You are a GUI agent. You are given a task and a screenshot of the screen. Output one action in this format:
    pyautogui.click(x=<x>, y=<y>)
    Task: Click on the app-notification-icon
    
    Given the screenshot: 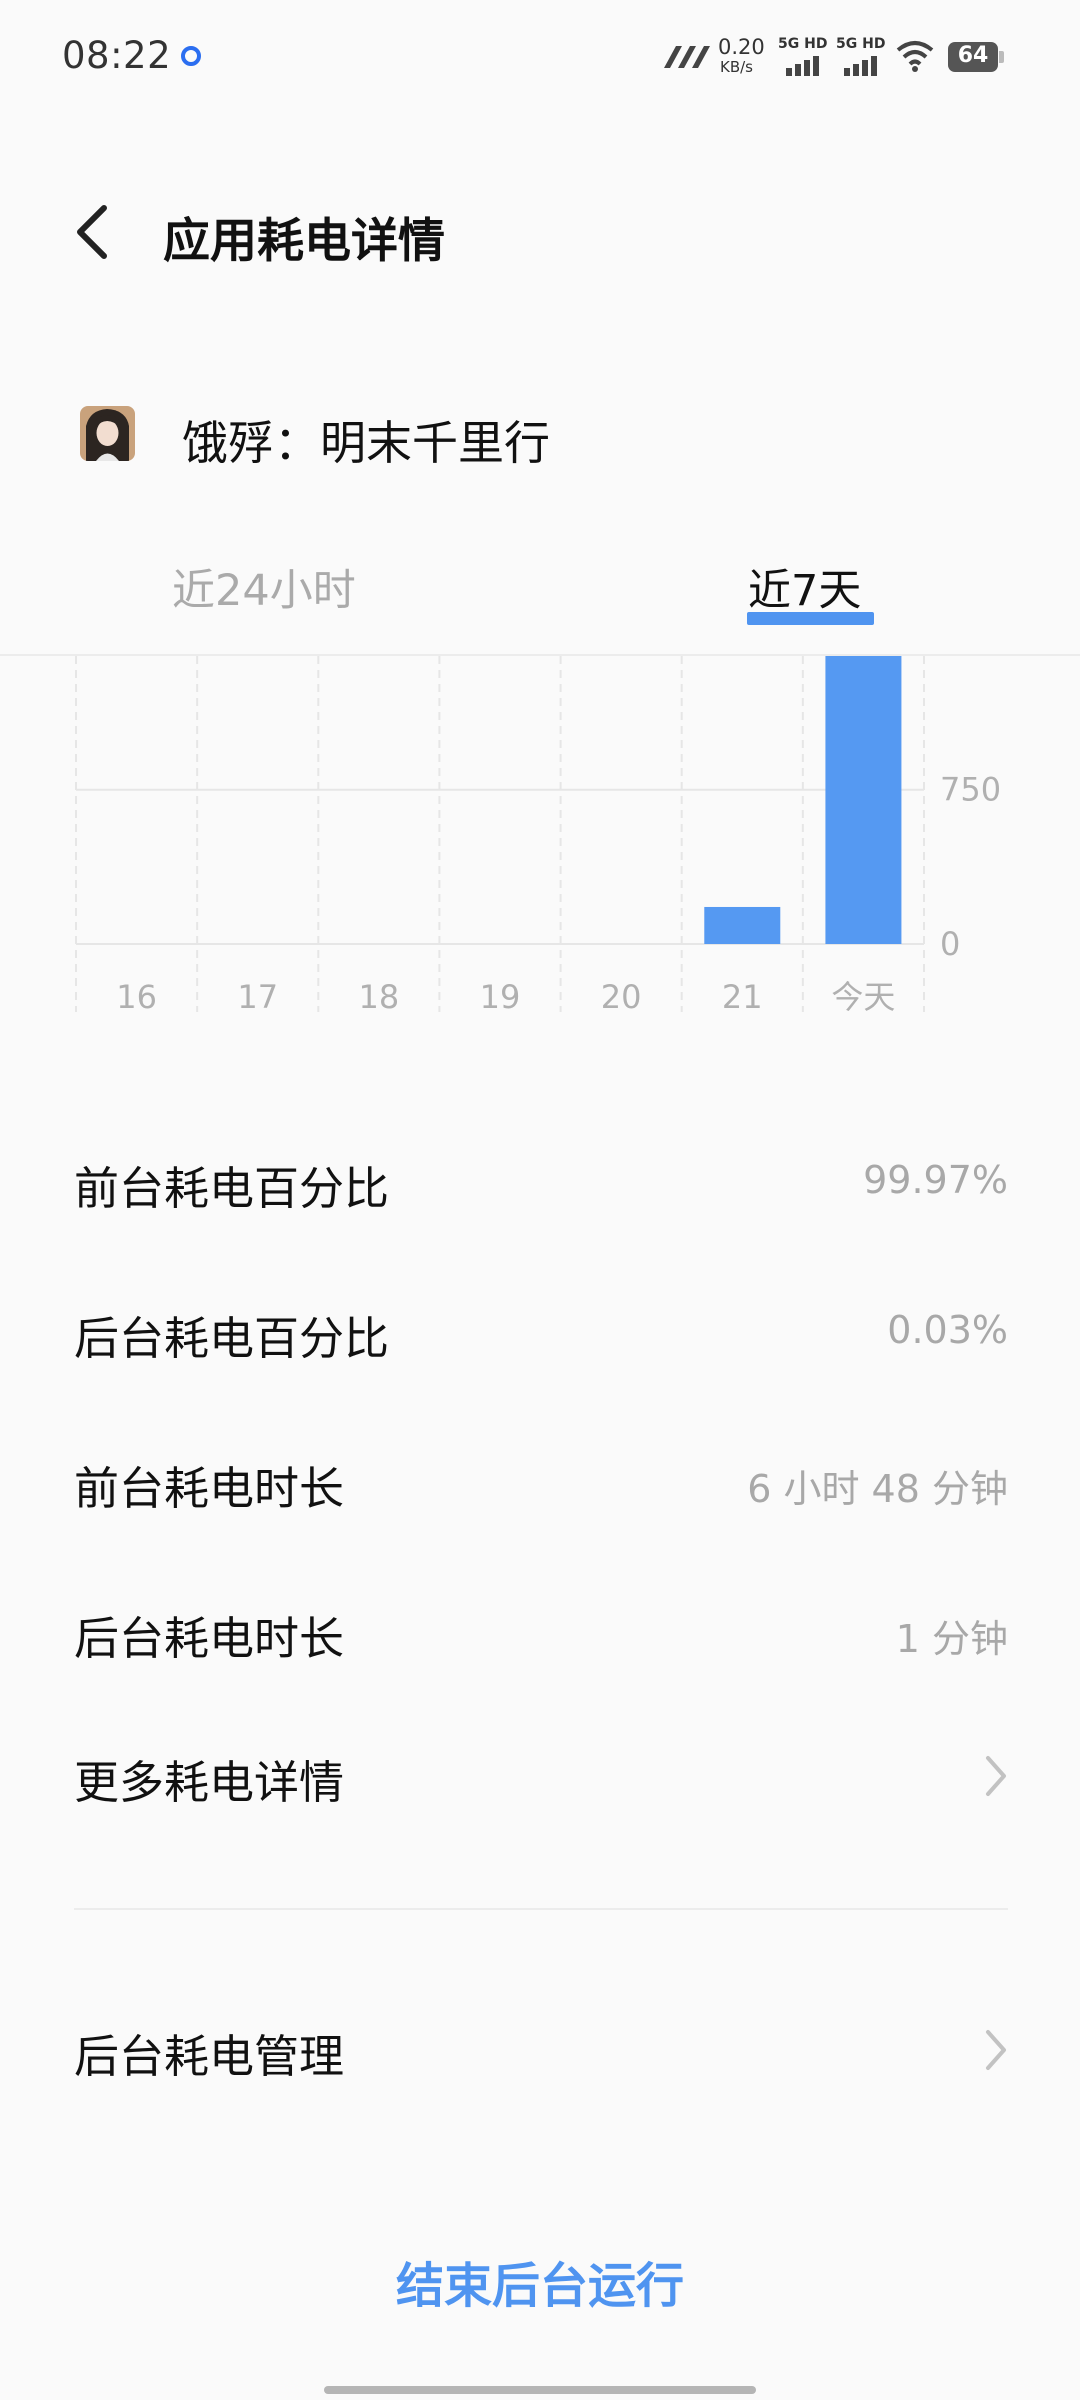 What is the action you would take?
    pyautogui.click(x=191, y=56)
    